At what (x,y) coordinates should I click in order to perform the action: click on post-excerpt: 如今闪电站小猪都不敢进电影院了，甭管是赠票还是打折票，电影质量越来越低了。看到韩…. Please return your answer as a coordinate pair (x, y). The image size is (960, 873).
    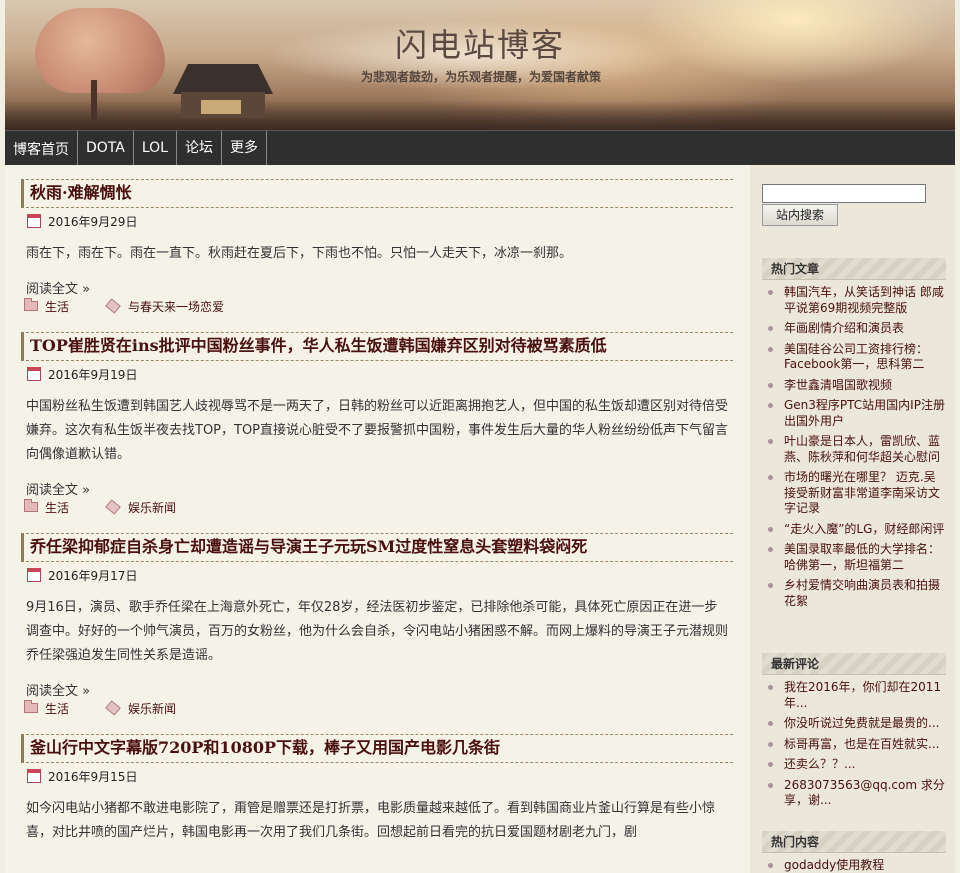
    Looking at the image, I should click on (371, 820).